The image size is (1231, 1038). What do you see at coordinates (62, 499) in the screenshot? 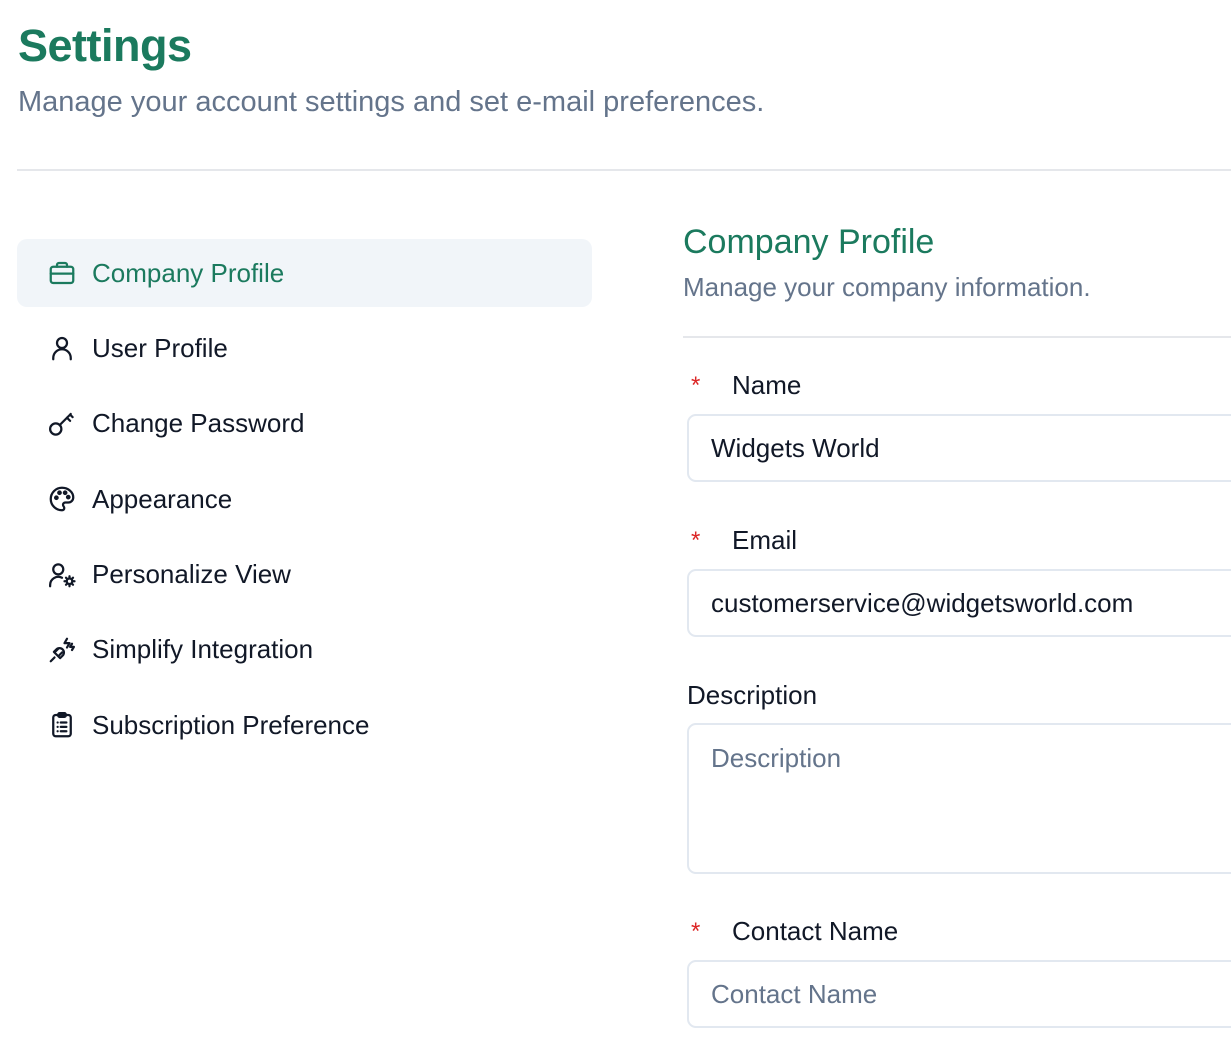
I see `palette-icon` at bounding box center [62, 499].